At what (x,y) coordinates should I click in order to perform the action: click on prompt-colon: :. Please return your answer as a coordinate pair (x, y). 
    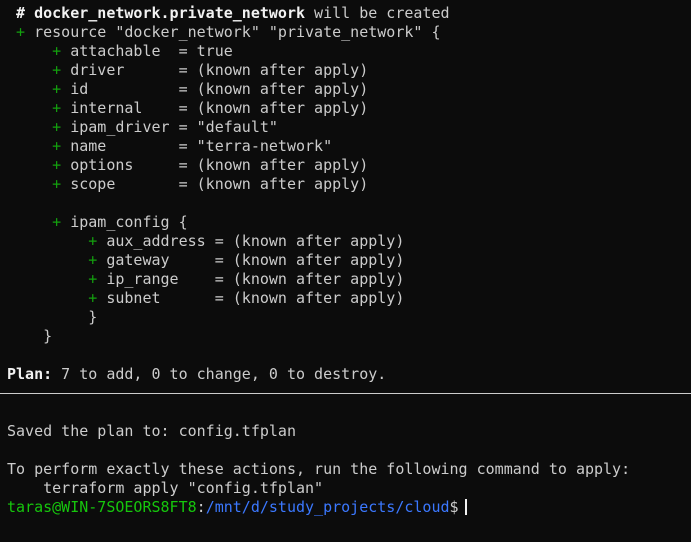
    Looking at the image, I should click on (201, 507).